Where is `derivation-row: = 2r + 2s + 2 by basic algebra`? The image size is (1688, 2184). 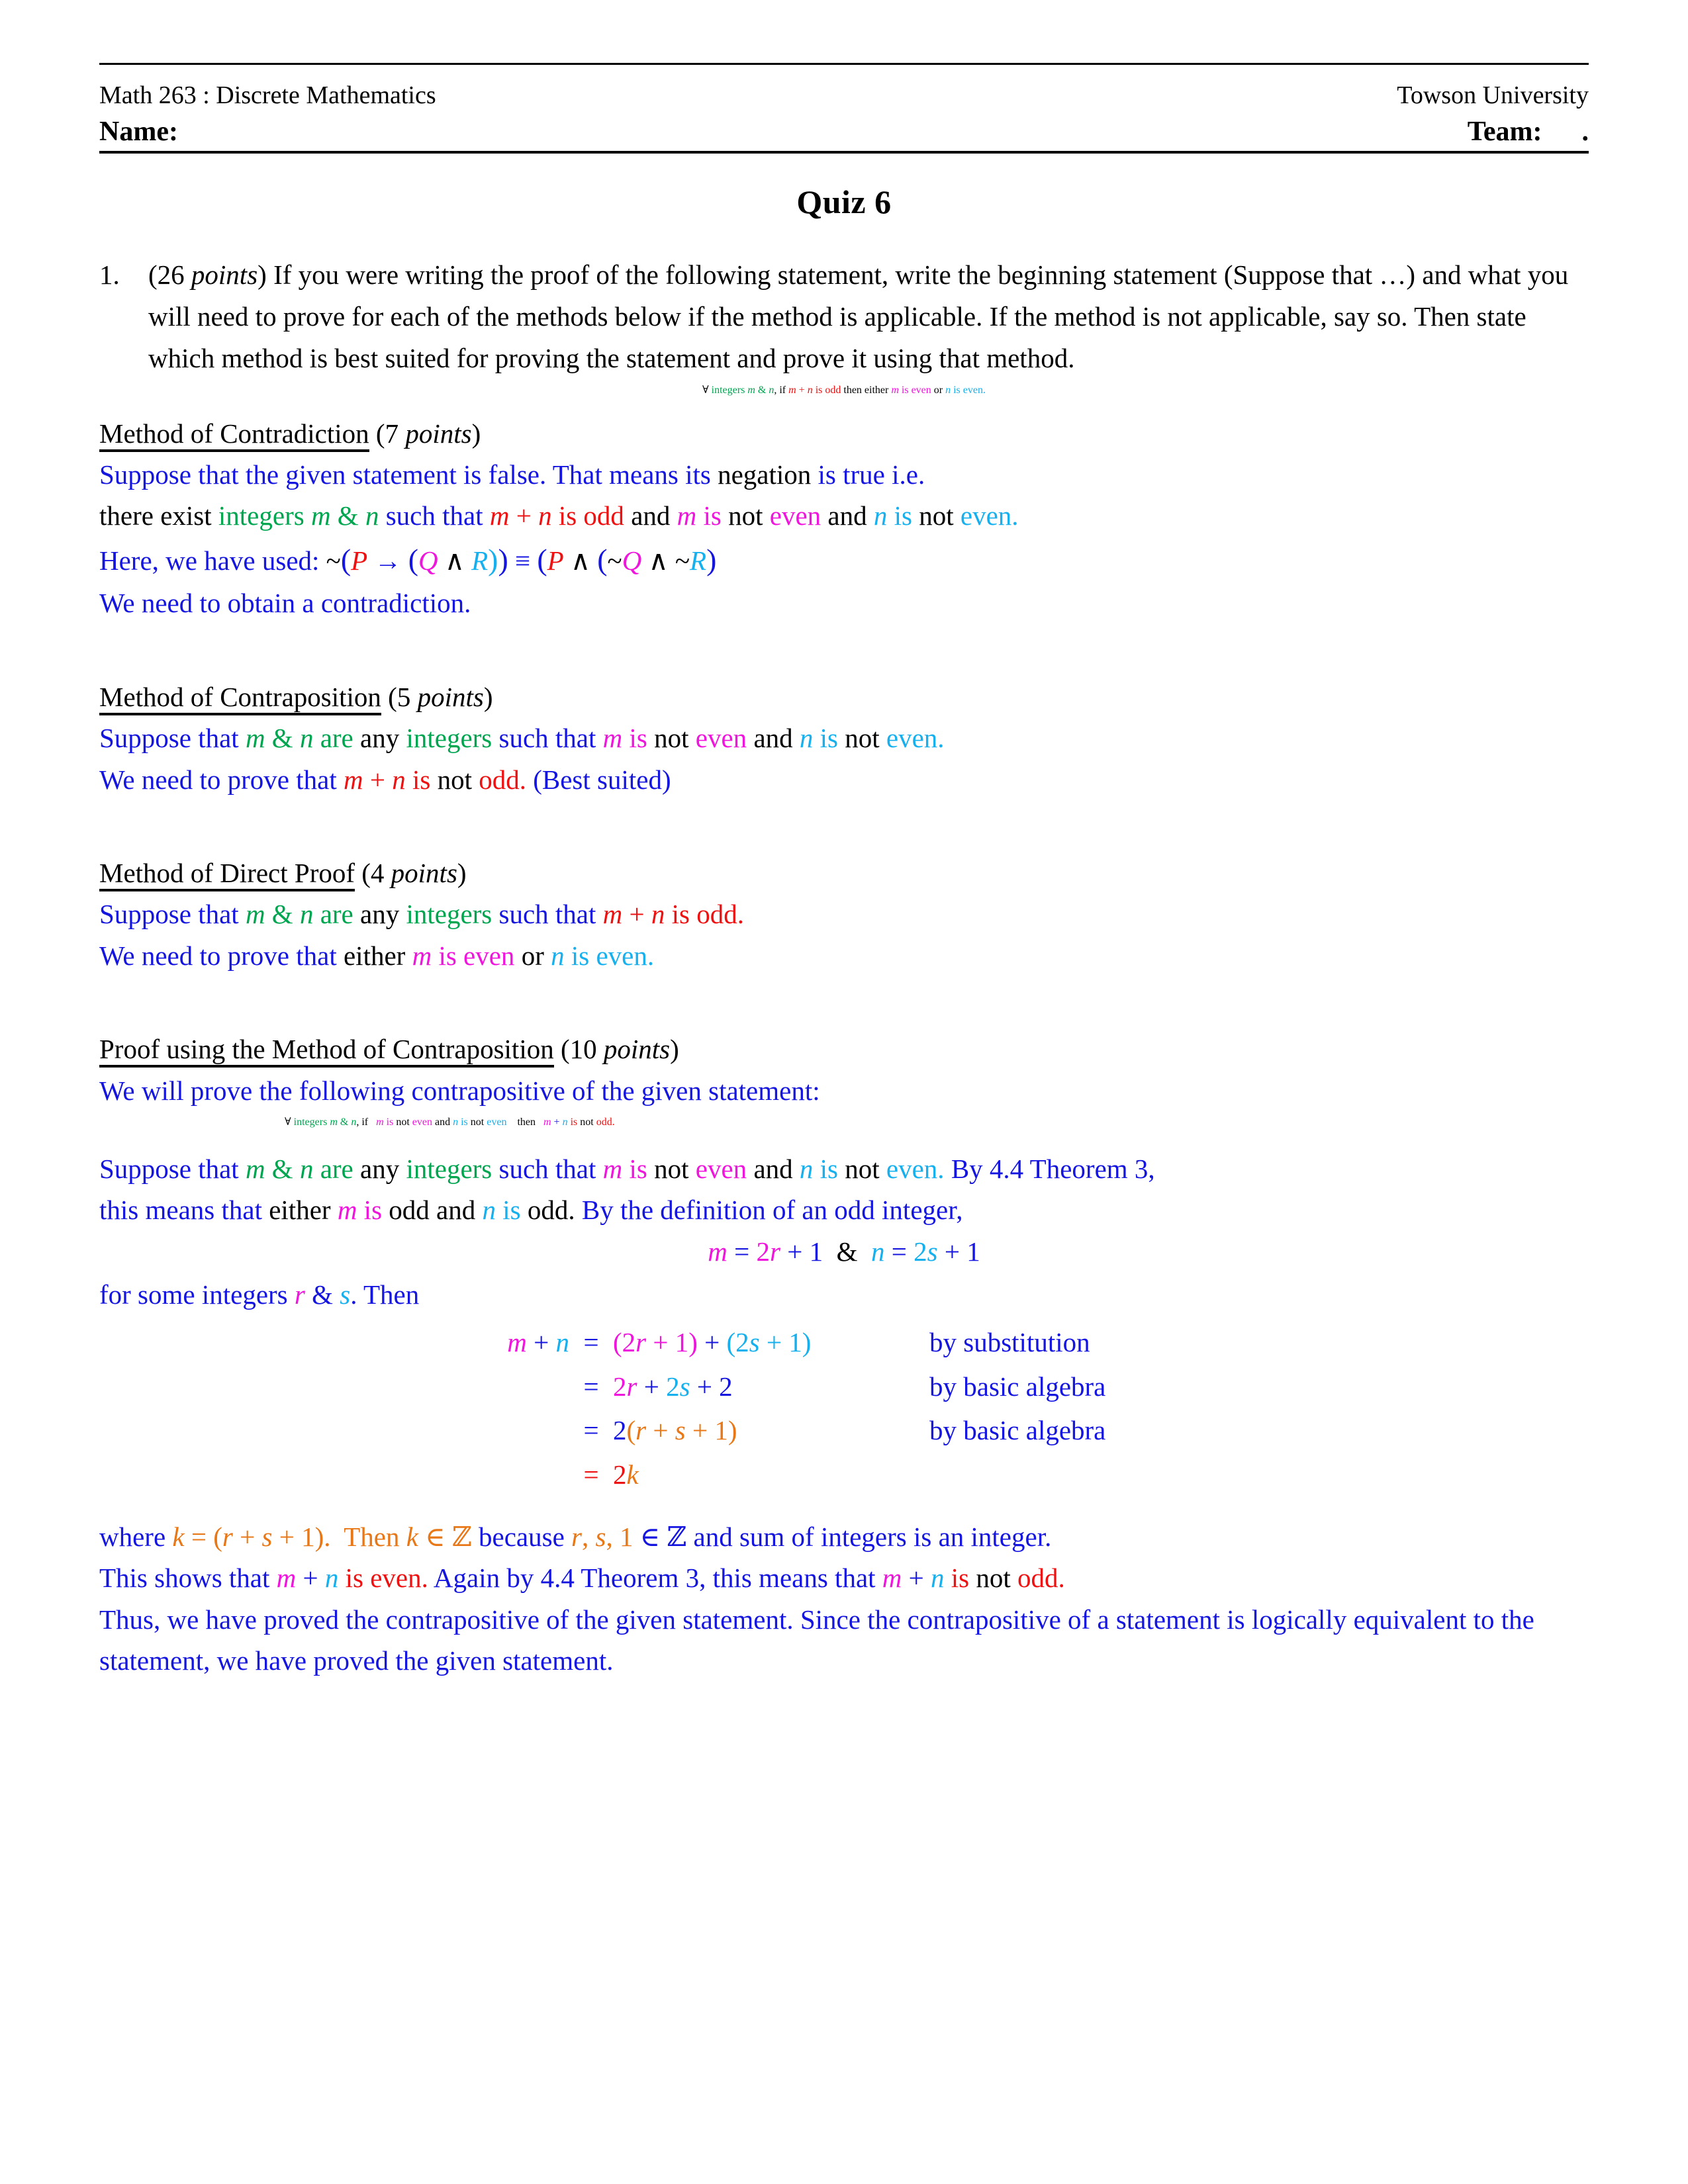 derivation-row: = 2r + 2s + 2 by basic algebra is located at coordinates (1029, 1386).